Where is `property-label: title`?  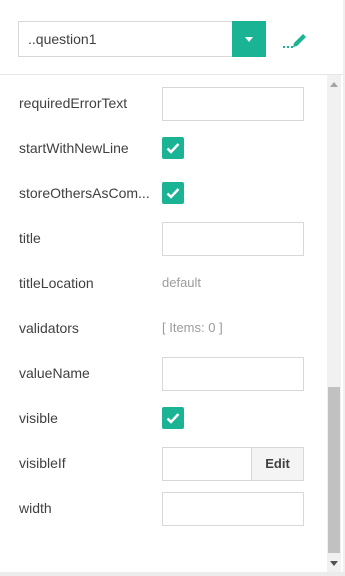
property-label: title is located at coordinates (30, 238).